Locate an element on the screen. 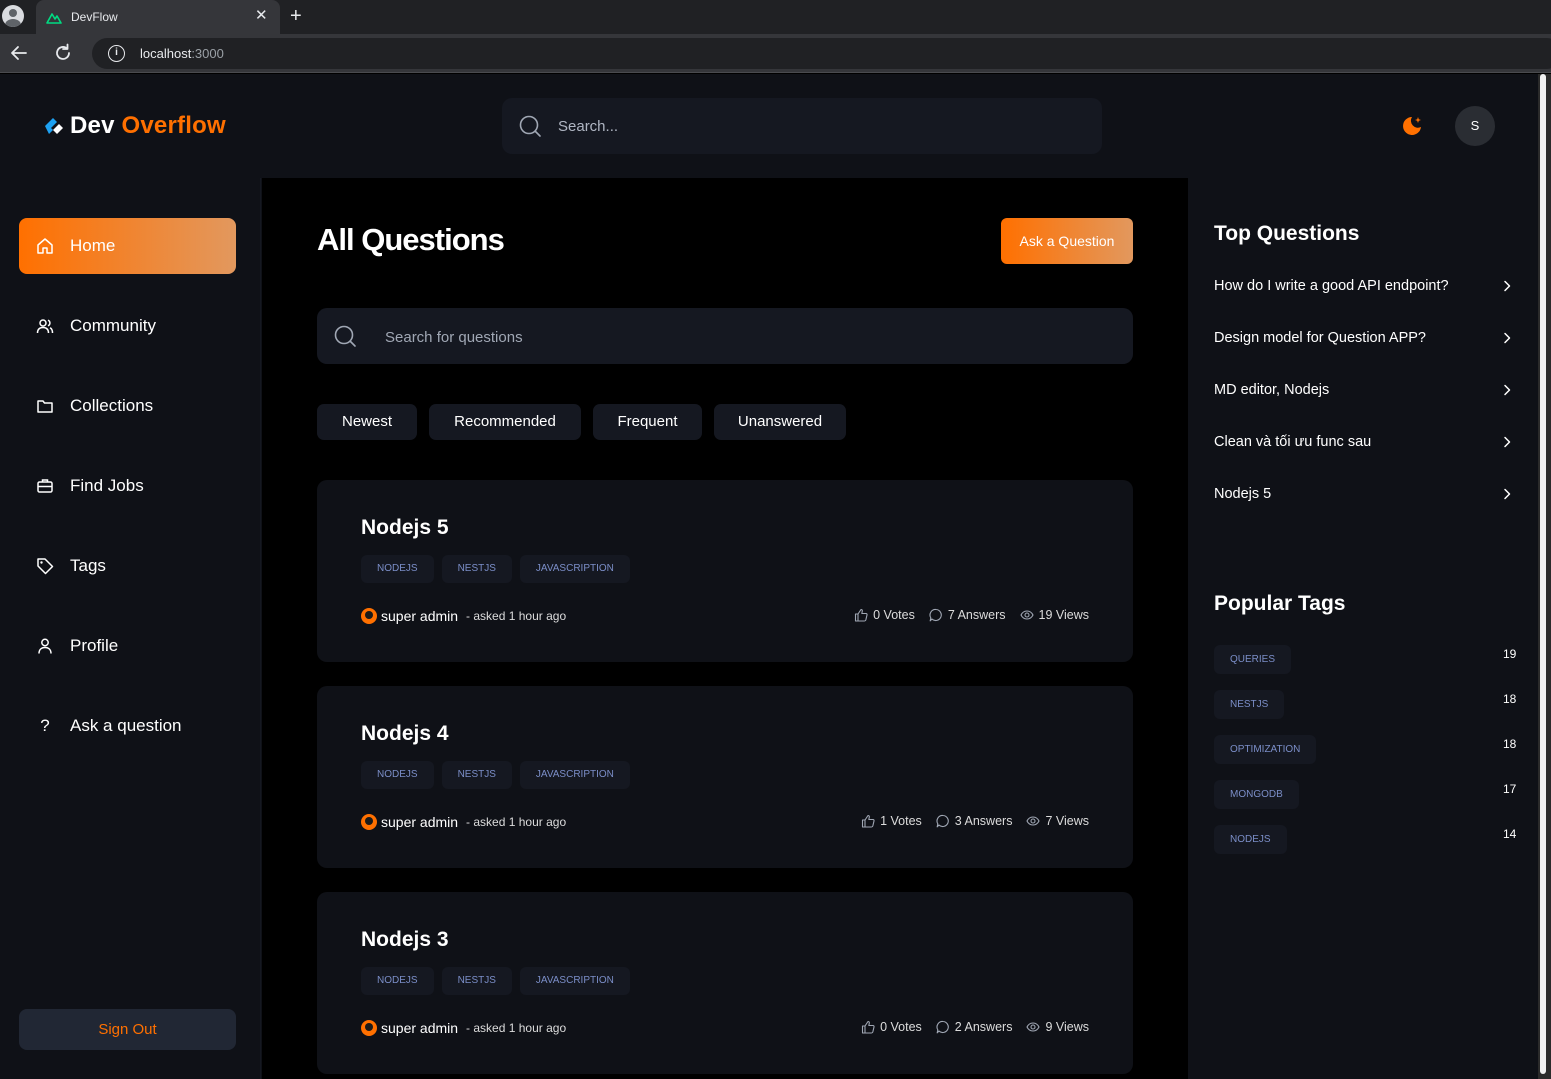  browser-tab-bar: DevFlow ✕ + is located at coordinates (775, 17).